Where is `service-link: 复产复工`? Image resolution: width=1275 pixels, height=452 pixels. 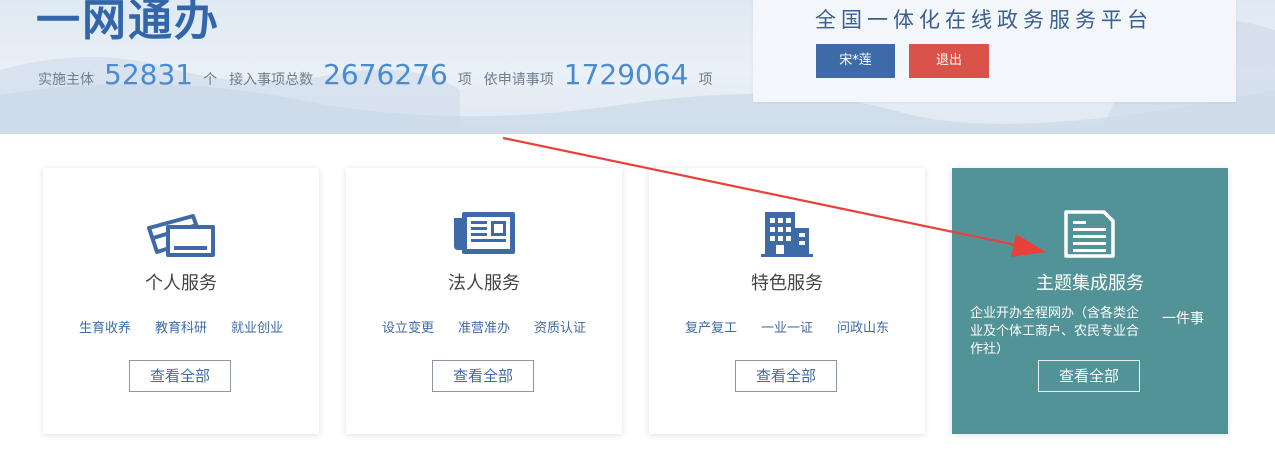 service-link: 复产复工 is located at coordinates (711, 326).